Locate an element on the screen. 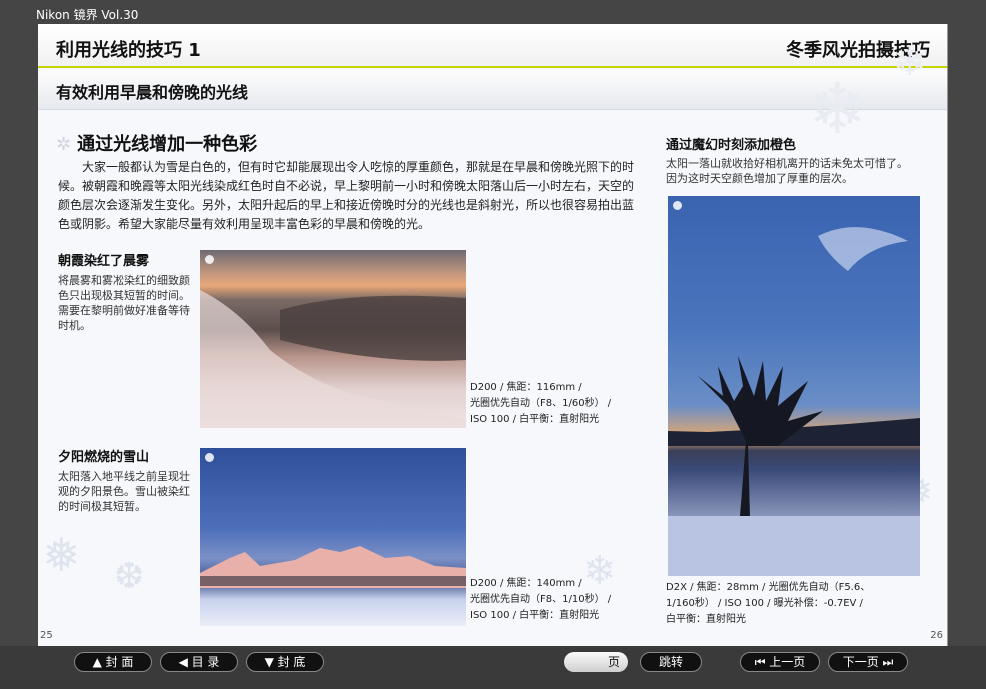 The image size is (986, 689). page-subtitle: 有效利用早晨和傍晚的光线 is located at coordinates (152, 92).